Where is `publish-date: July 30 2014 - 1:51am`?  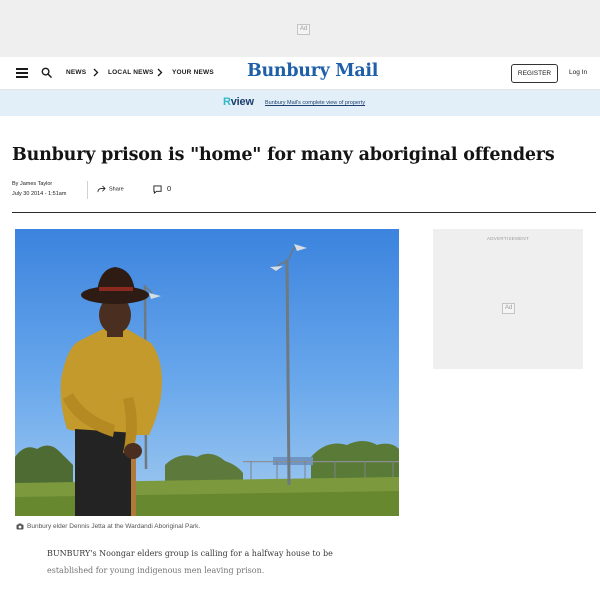
publish-date: July 30 2014 - 1:51am is located at coordinates (39, 194).